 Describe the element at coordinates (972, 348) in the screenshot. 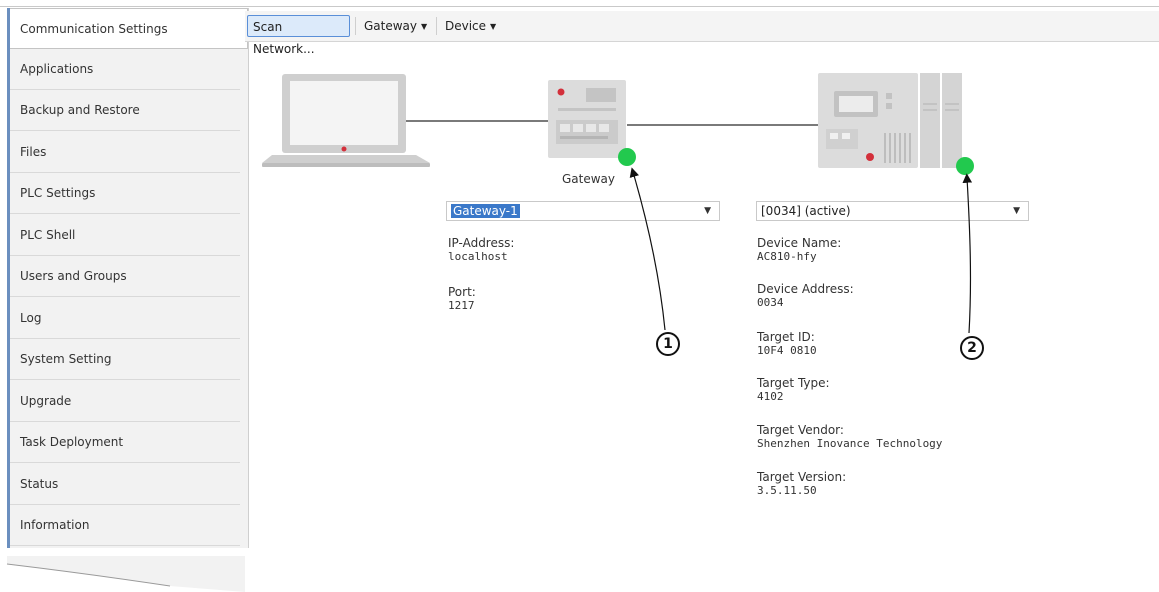

I see `callout-marker-2: 2` at that location.